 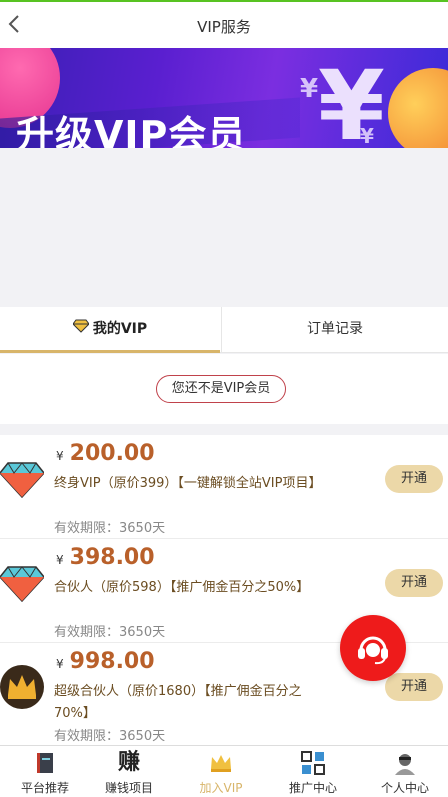 What do you see at coordinates (128, 788) in the screenshot?
I see `nav-label: 赚钱项目` at bounding box center [128, 788].